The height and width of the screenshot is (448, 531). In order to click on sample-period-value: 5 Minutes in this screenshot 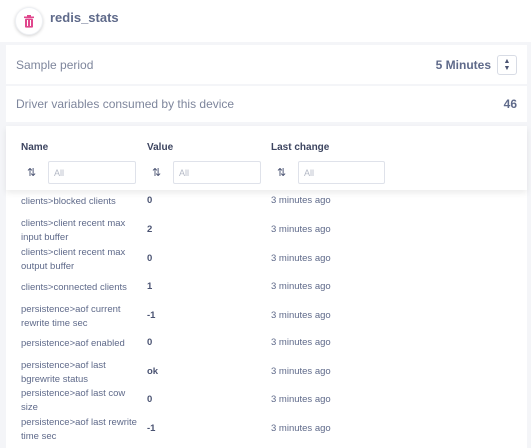, I will do `click(463, 64)`.